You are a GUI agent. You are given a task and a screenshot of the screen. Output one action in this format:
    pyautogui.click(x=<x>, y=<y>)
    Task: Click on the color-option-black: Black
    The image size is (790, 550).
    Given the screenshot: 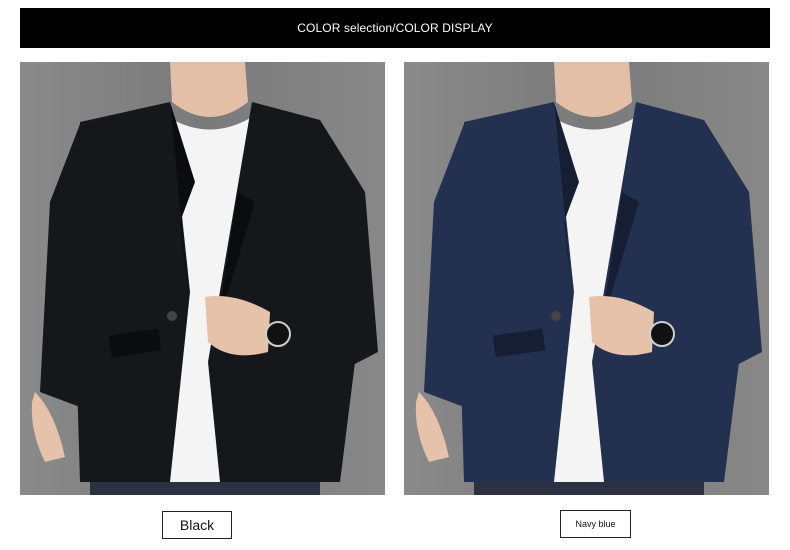 What is the action you would take?
    pyautogui.click(x=197, y=525)
    